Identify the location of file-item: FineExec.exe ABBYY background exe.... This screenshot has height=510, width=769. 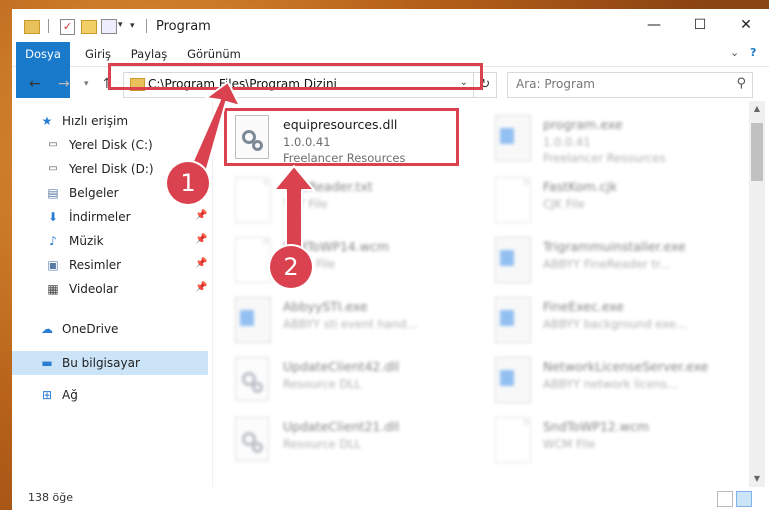
(605, 319).